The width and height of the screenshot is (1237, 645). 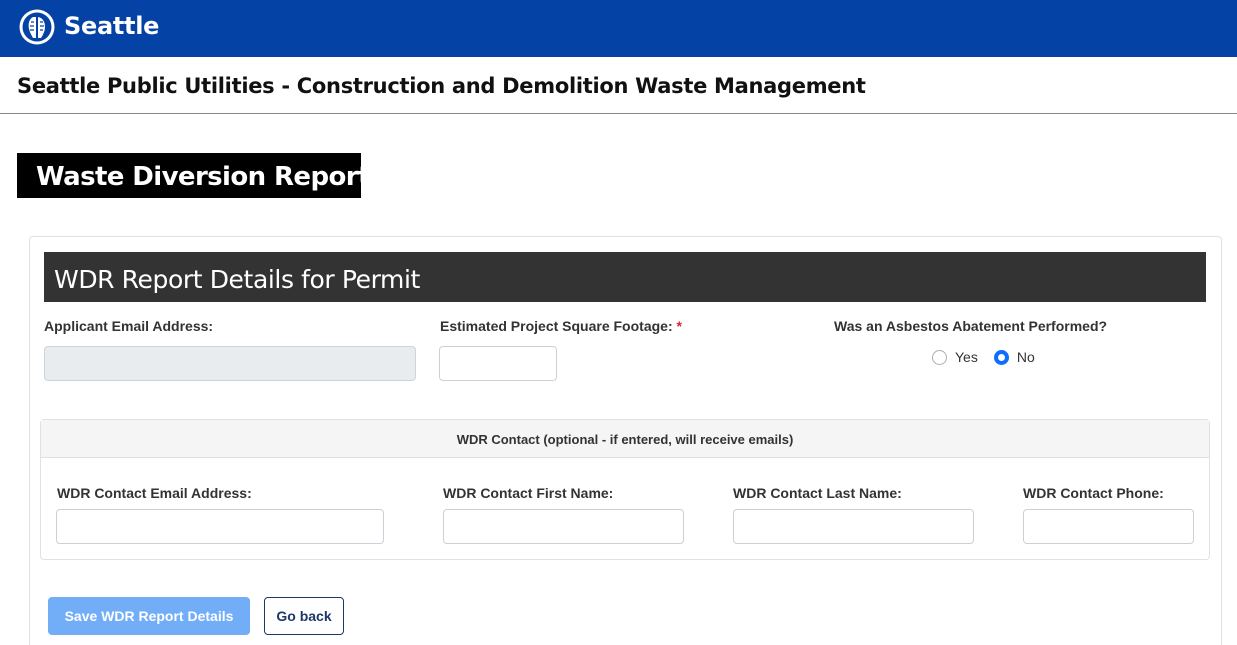 I want to click on top-bar: Seattle, so click(x=618, y=28).